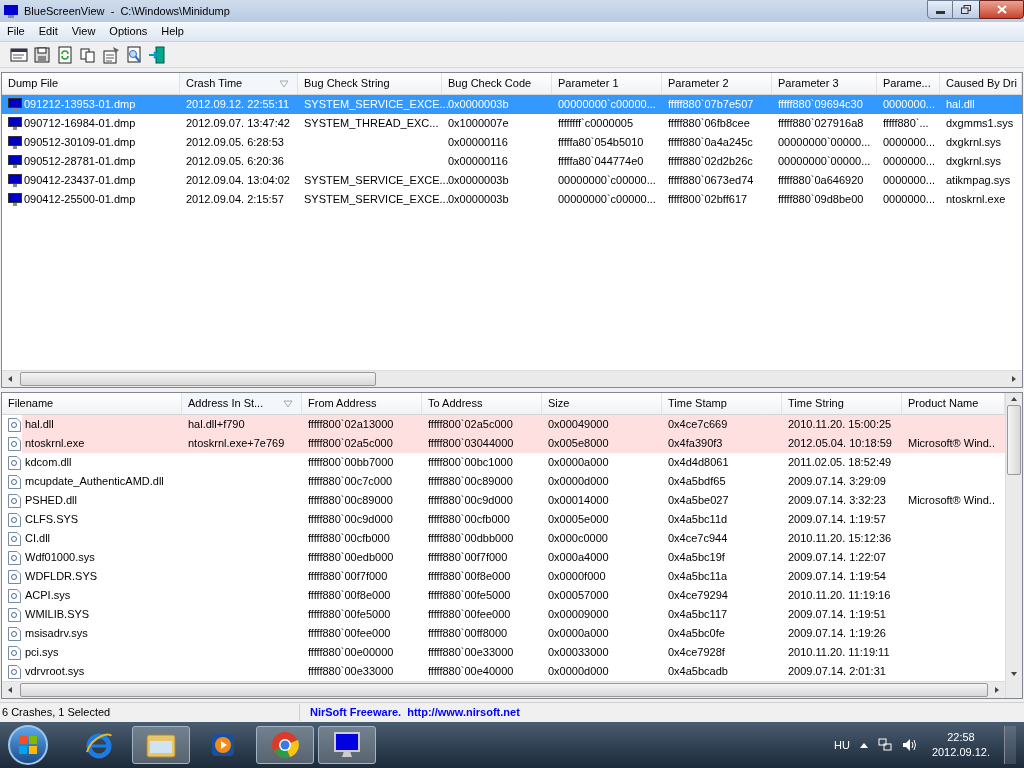 This screenshot has width=1024, height=768. I want to click on table-cell-text: 0x1000007e, so click(478, 124).